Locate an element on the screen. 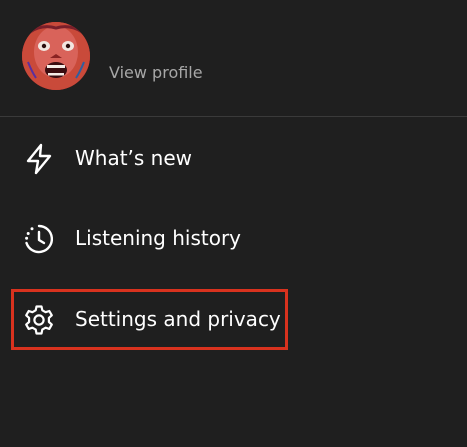  menu-item-label: Settings and privacy is located at coordinates (178, 319).